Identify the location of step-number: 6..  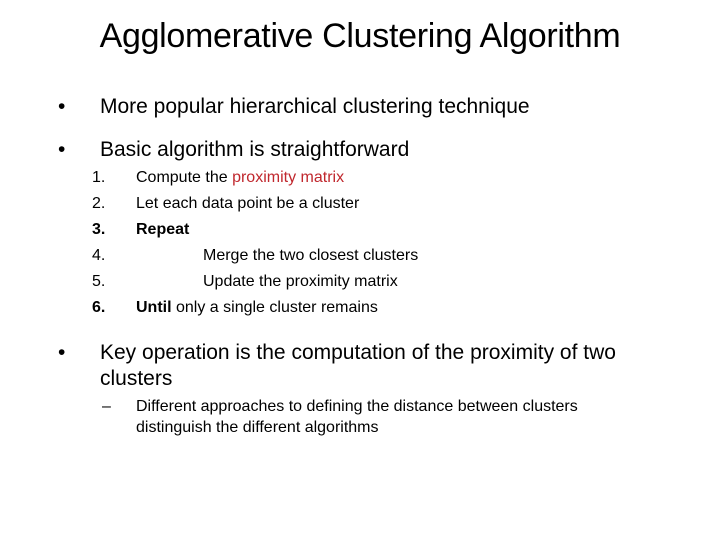
(99, 307).